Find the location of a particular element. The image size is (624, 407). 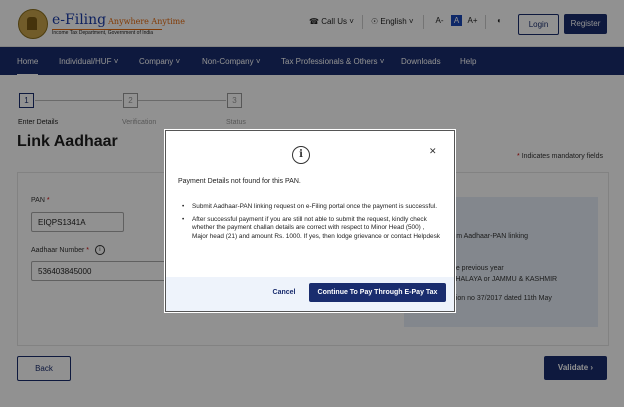

cancel-button: Cancel is located at coordinates (284, 293).